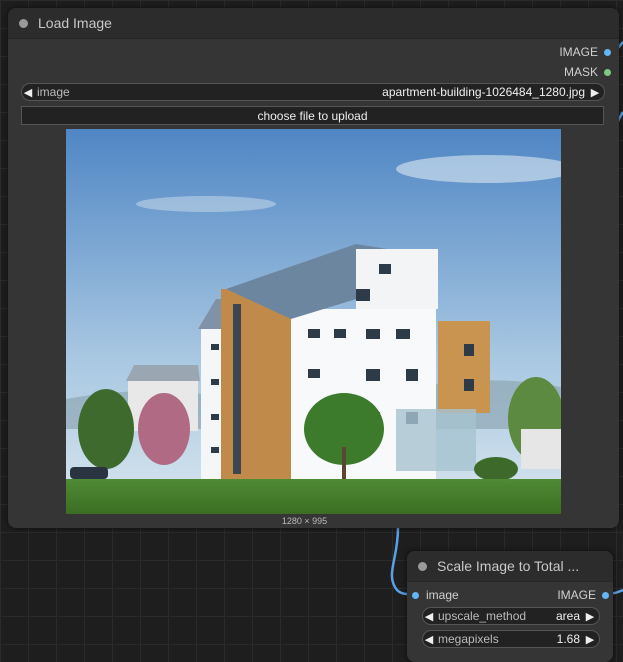 The image size is (623, 662). What do you see at coordinates (53, 92) in the screenshot?
I see `widget-label: image` at bounding box center [53, 92].